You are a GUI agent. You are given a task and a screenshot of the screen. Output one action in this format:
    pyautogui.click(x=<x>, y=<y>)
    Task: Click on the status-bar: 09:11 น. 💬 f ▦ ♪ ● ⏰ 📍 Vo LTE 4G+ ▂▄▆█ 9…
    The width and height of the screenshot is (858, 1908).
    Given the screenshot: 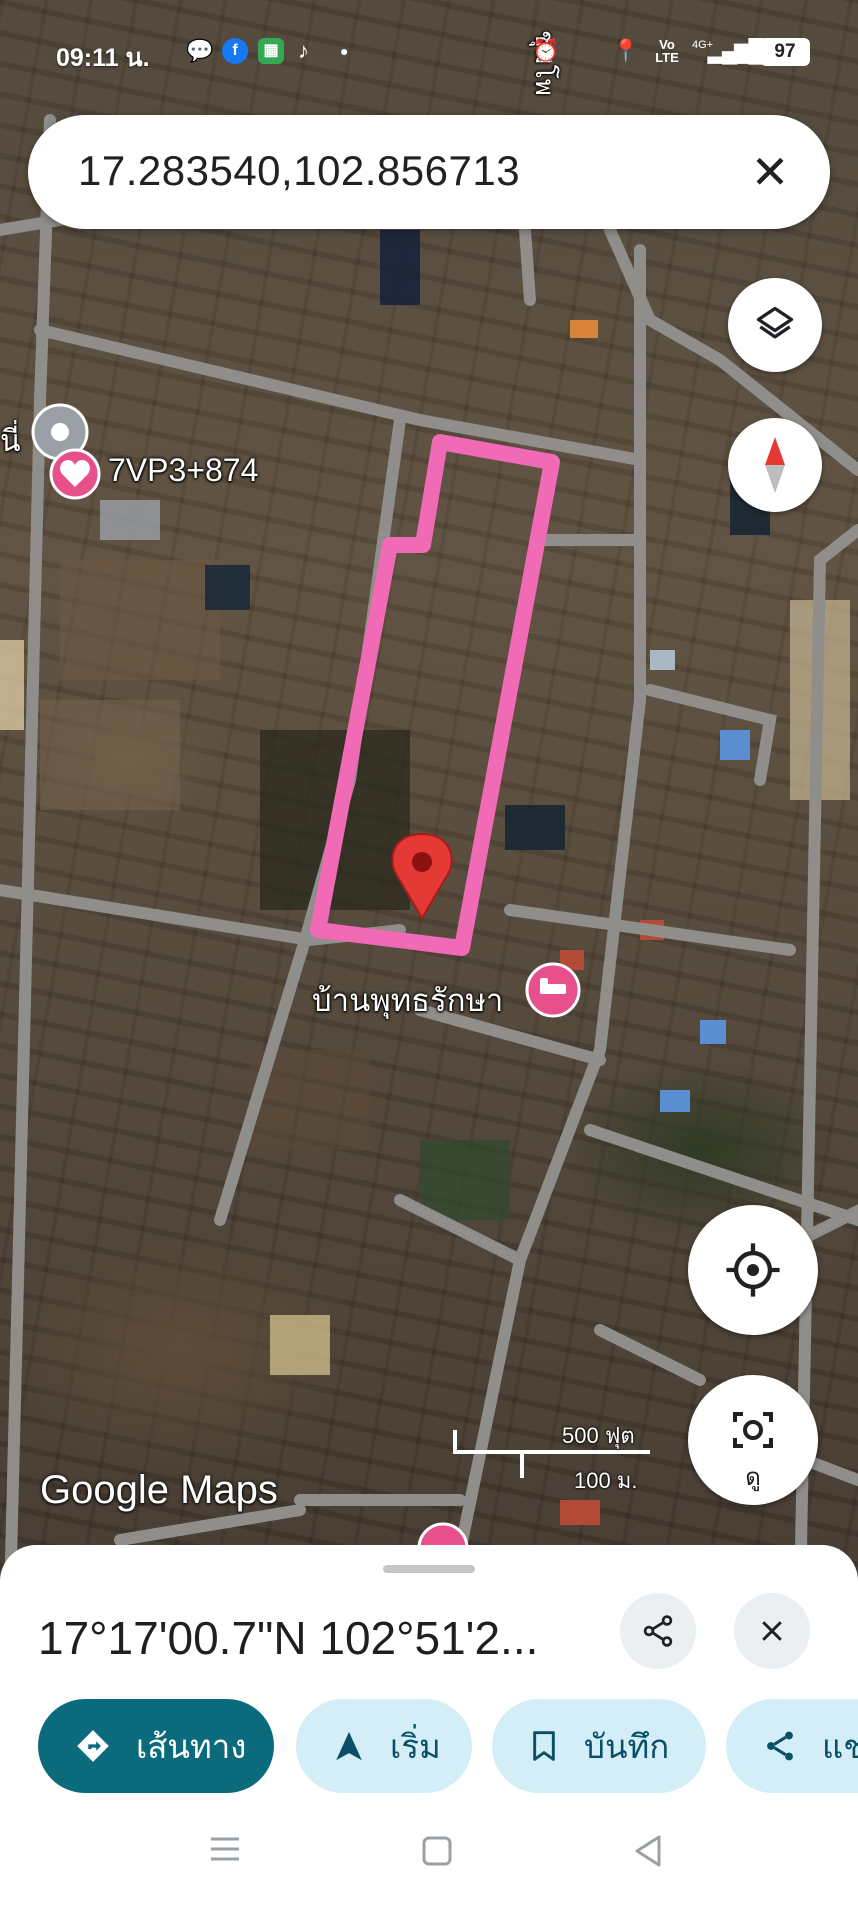 What is the action you would take?
    pyautogui.click(x=429, y=51)
    